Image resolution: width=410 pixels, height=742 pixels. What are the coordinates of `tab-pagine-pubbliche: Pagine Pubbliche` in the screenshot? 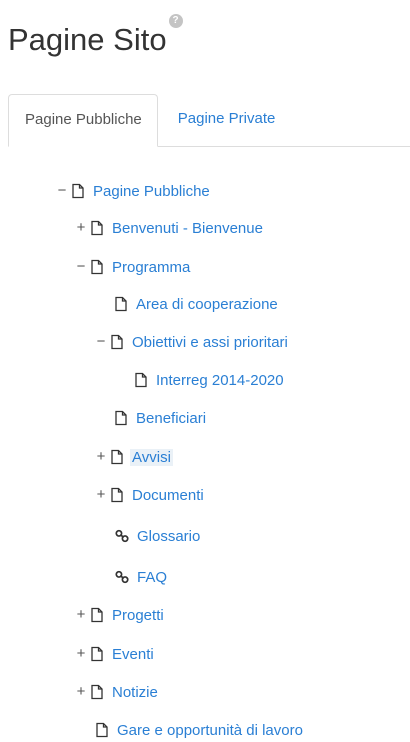 It's located at (83, 120).